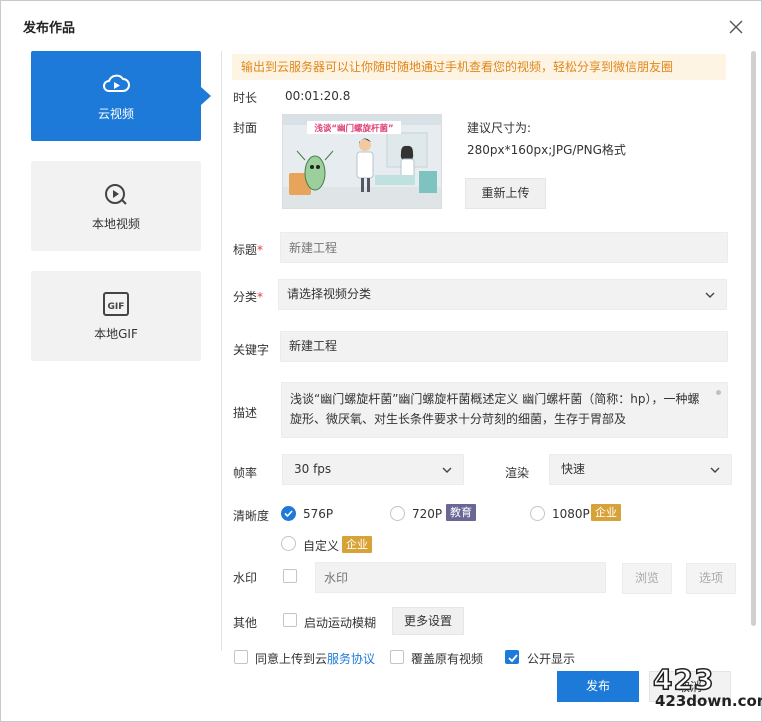  What do you see at coordinates (248, 250) in the screenshot?
I see `title-label: 标题*` at bounding box center [248, 250].